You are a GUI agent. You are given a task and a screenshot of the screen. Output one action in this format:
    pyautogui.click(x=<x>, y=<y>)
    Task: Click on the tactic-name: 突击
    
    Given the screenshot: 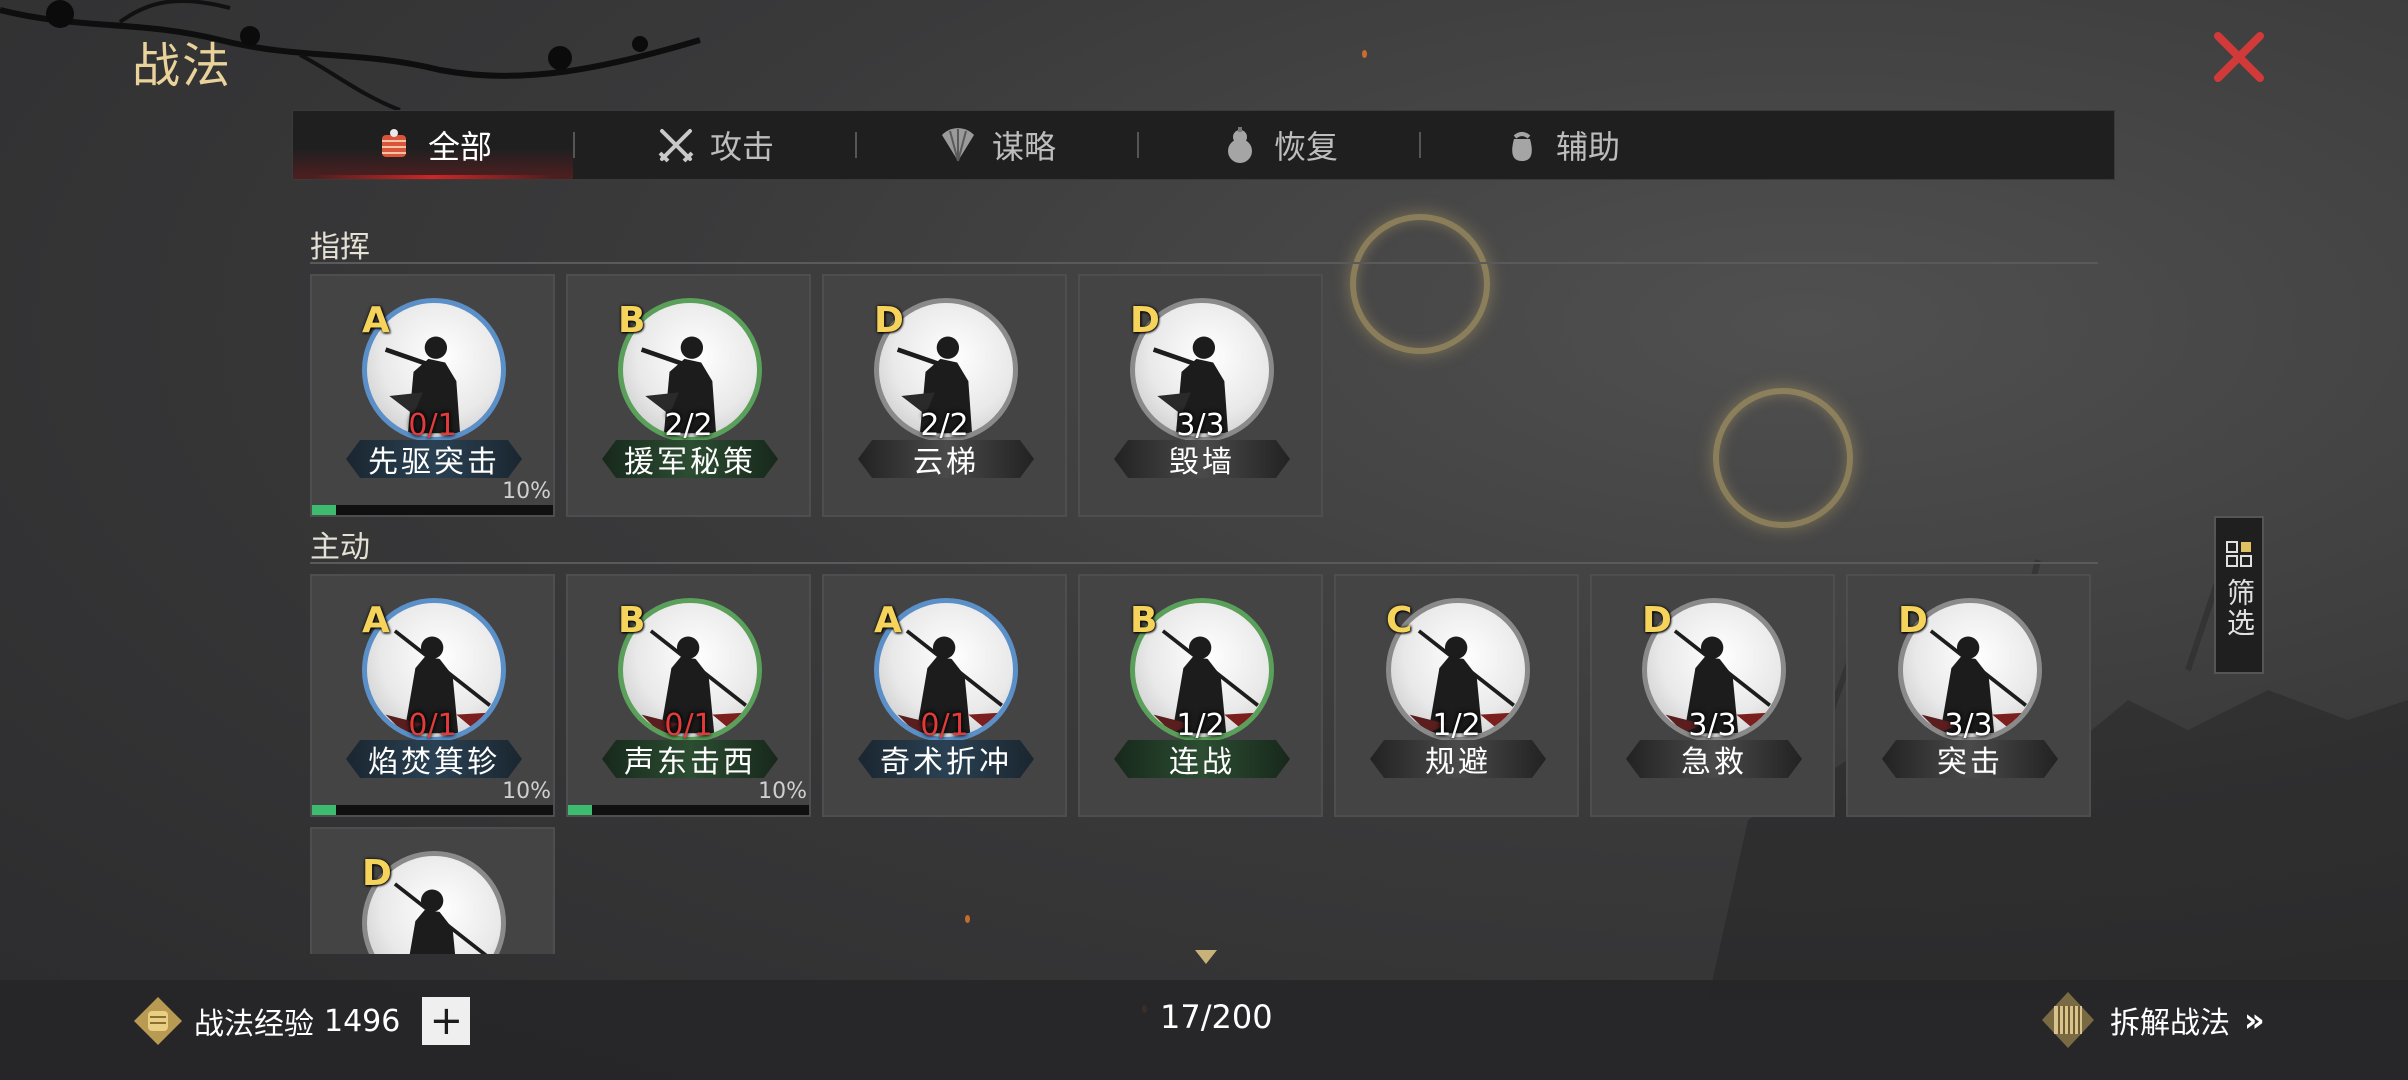 What is the action you would take?
    pyautogui.click(x=1970, y=759)
    